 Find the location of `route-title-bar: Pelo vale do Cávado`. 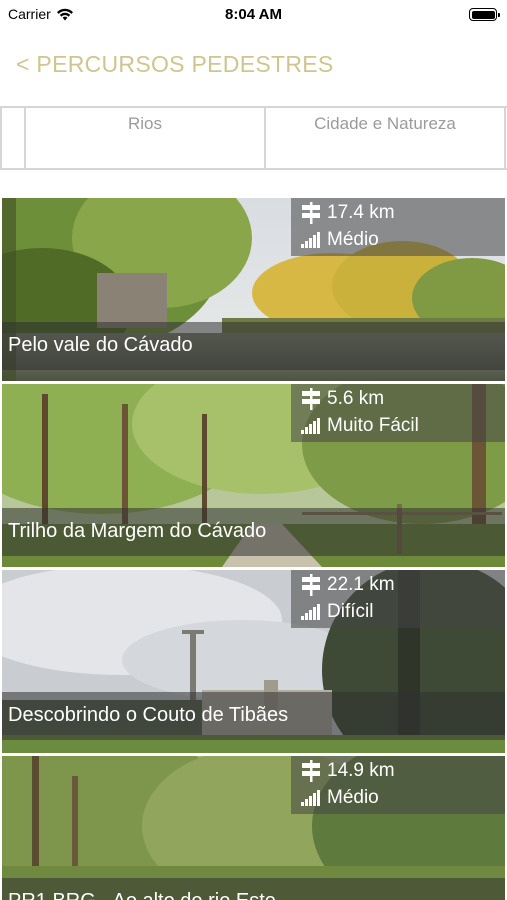

route-title-bar: Pelo vale do Cávado is located at coordinates (253, 346).